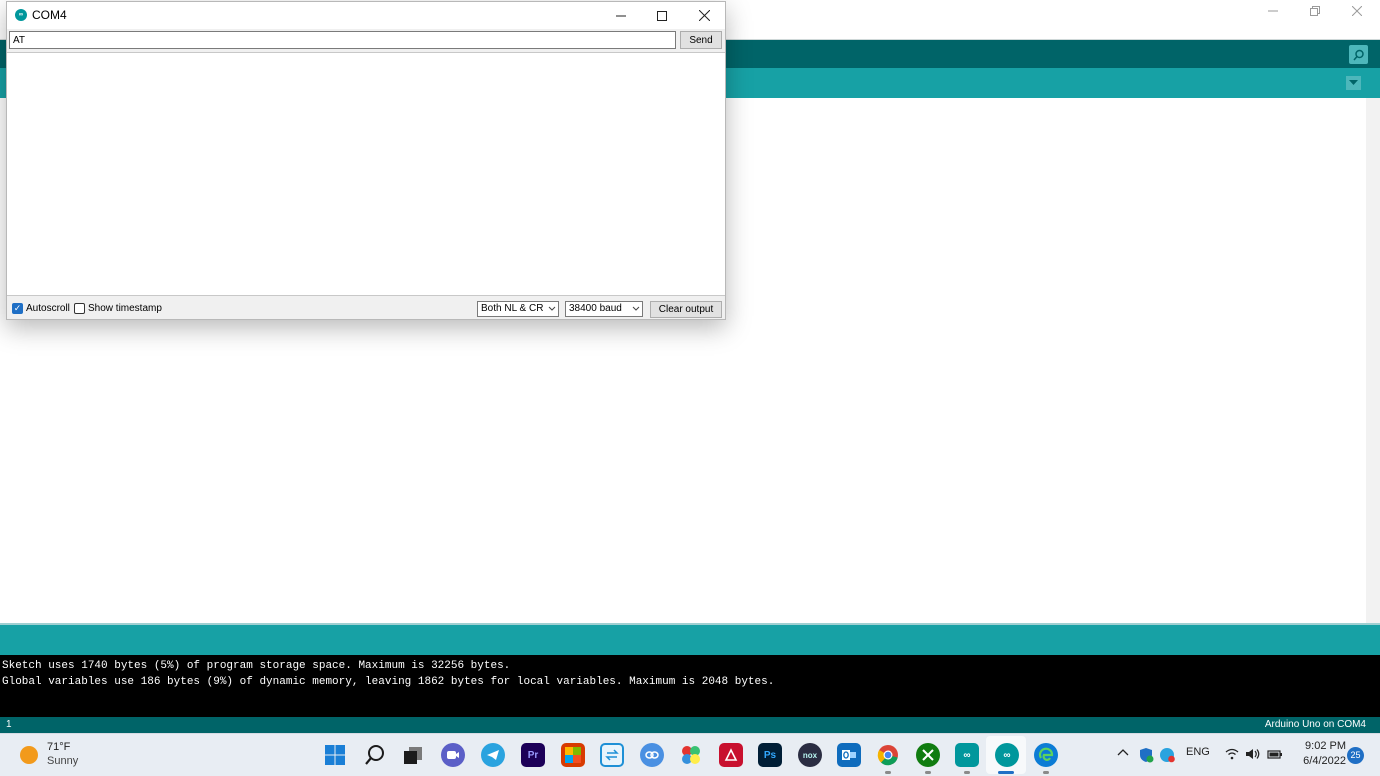  I want to click on volume-icon, so click(1253, 755).